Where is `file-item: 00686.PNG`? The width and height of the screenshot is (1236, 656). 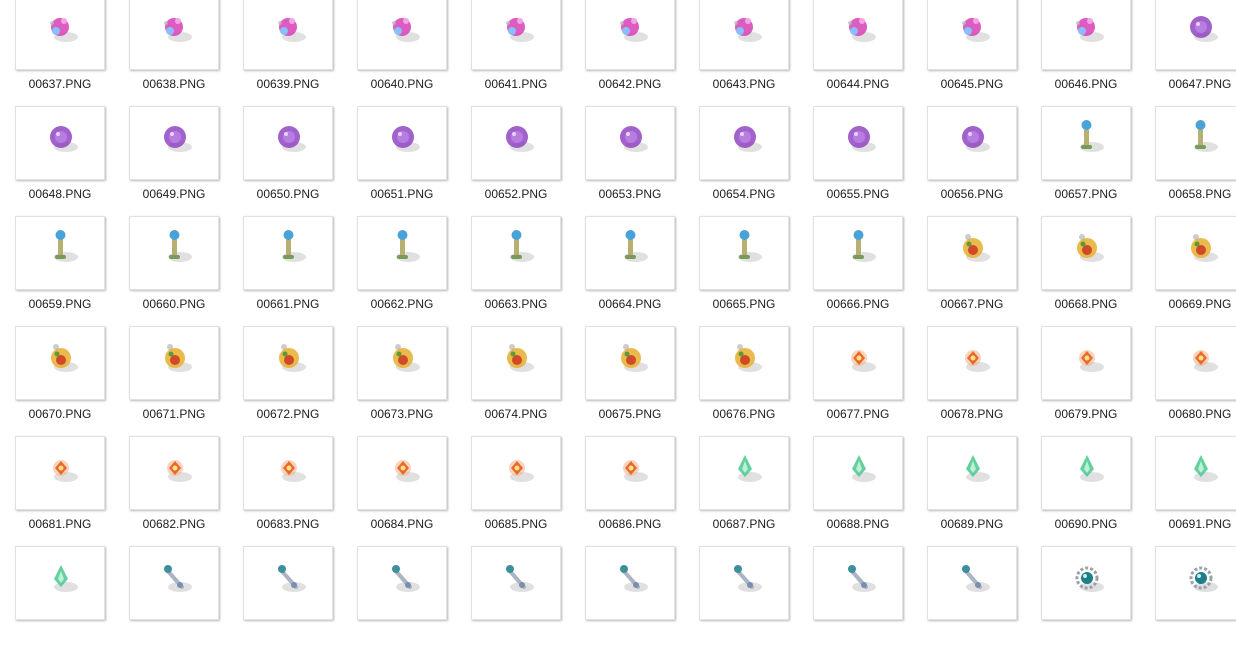
file-item: 00686.PNG is located at coordinates (627, 491).